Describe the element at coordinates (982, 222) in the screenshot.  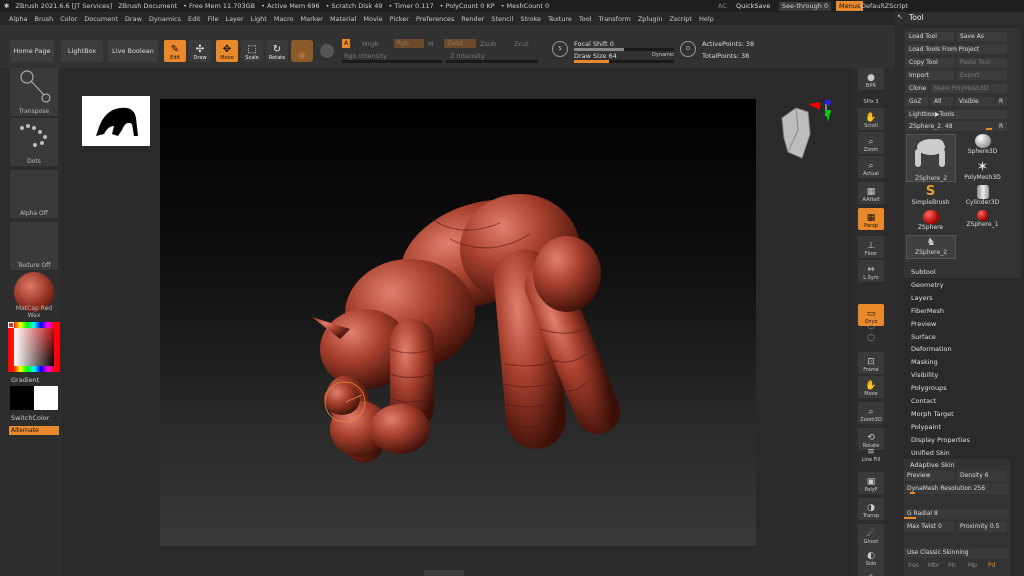
I see `tool-zsphere-1: ZSphere_1` at that location.